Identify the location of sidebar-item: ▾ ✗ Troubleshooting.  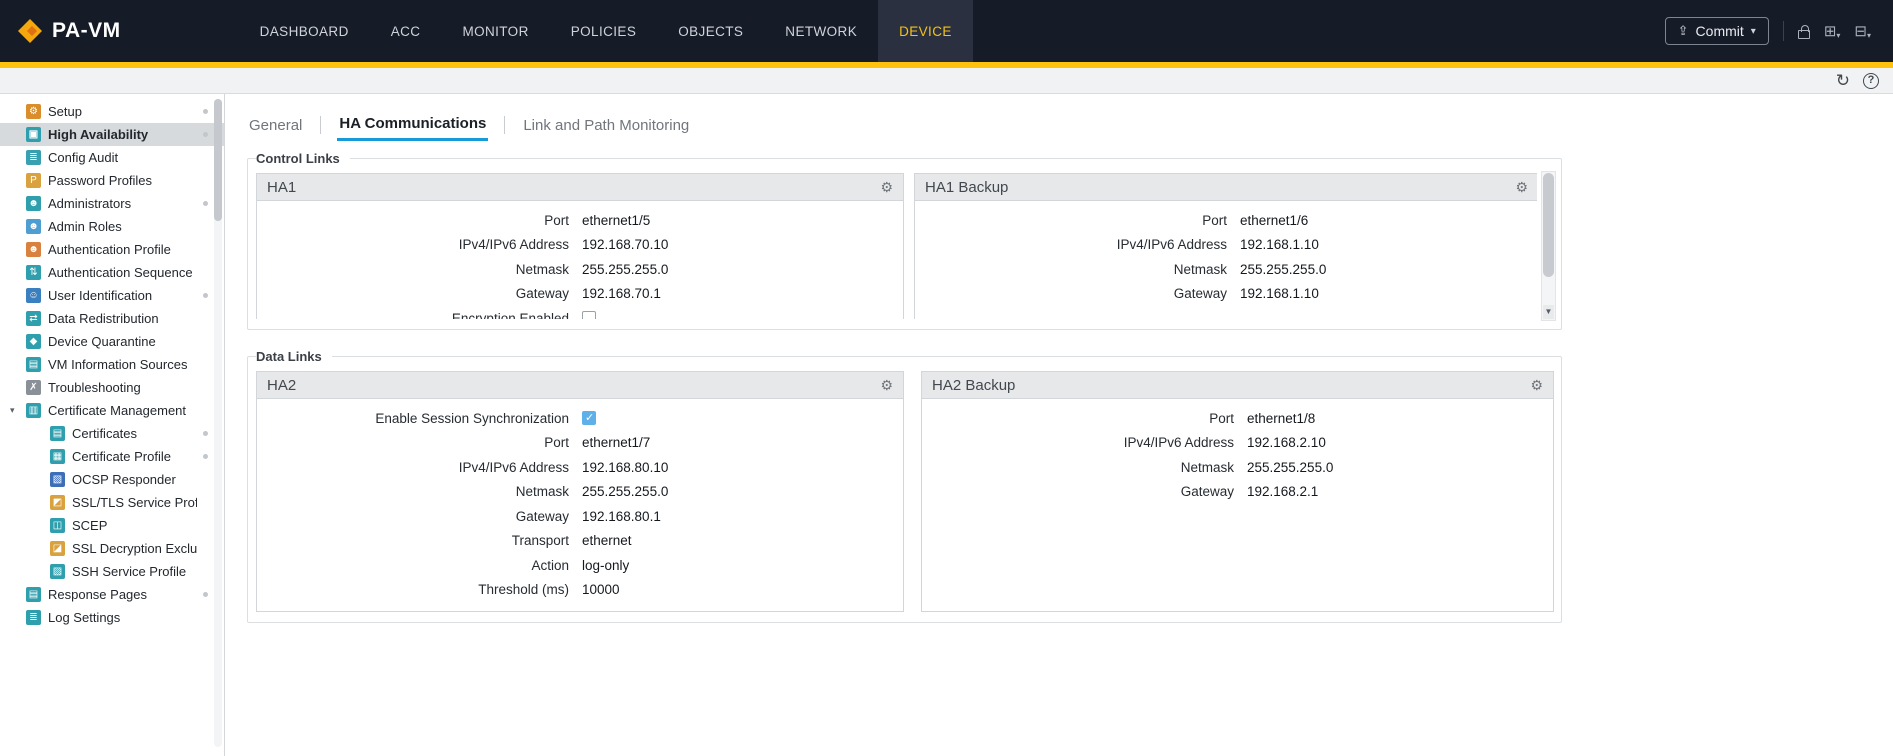
(112, 387).